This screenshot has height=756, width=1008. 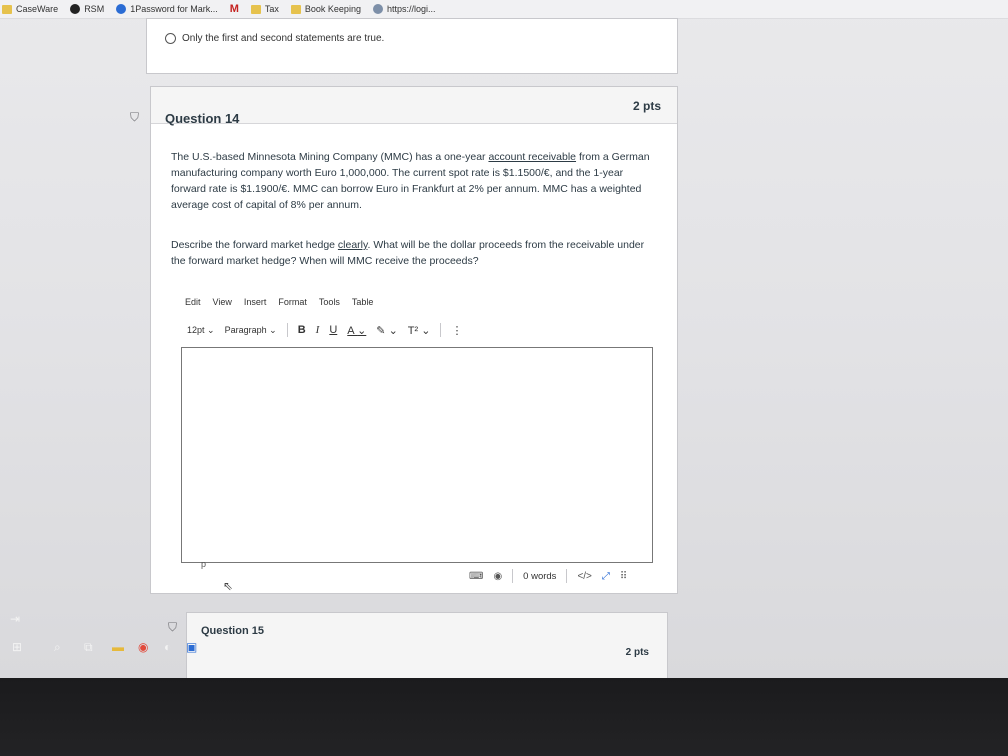 What do you see at coordinates (356, 330) in the screenshot?
I see `text-color-button: A ⌄` at bounding box center [356, 330].